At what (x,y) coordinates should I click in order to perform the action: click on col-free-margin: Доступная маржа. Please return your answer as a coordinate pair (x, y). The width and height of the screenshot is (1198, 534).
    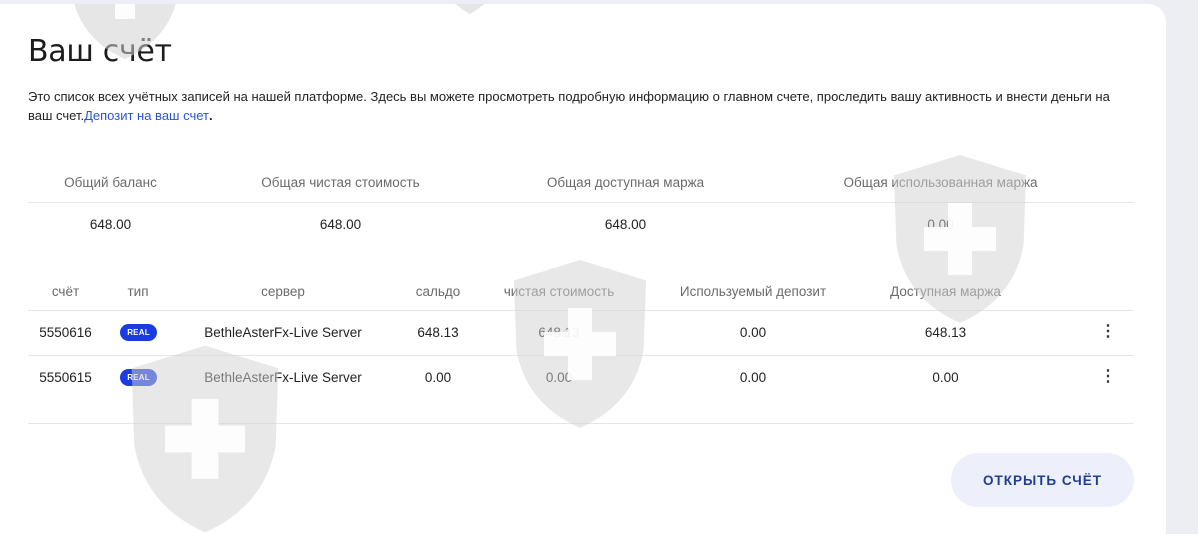
    Looking at the image, I should click on (945, 291).